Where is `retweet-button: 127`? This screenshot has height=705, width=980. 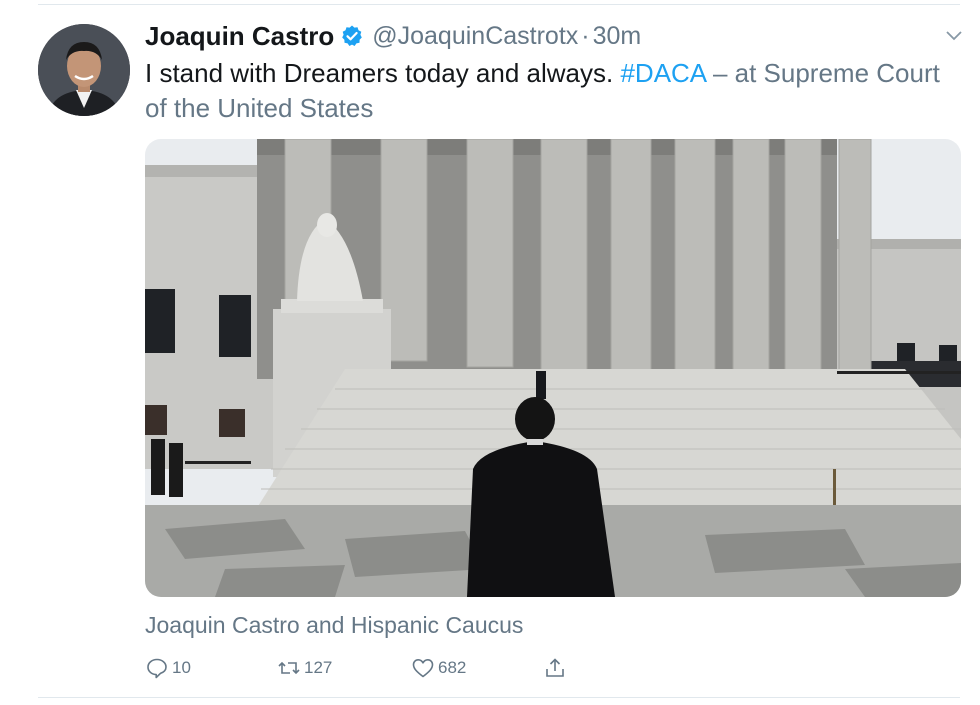
retweet-button: 127 is located at coordinates (304, 668).